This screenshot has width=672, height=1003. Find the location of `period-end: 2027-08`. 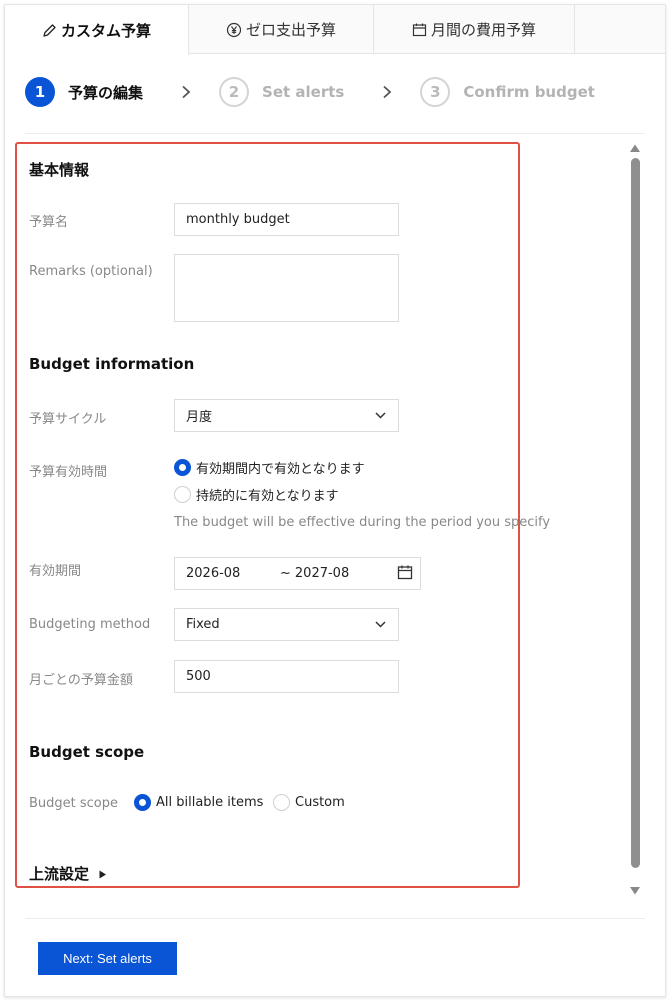

period-end: 2027-08 is located at coordinates (322, 573).